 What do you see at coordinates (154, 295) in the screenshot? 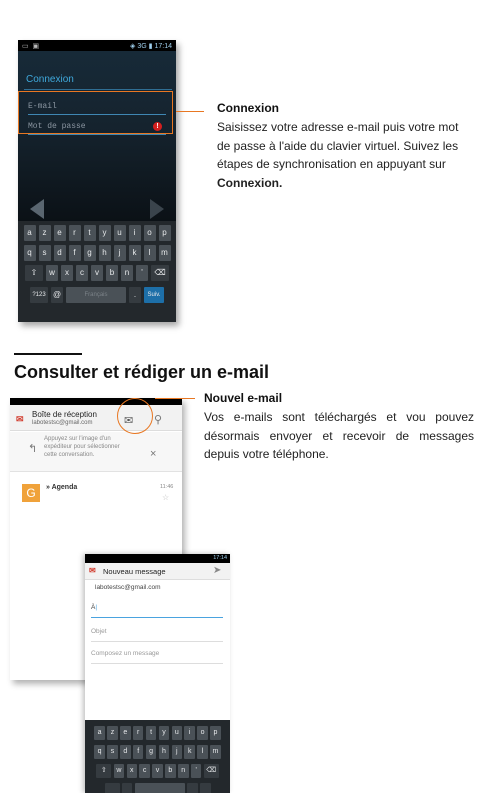
I see `next-key: Suiv.` at bounding box center [154, 295].